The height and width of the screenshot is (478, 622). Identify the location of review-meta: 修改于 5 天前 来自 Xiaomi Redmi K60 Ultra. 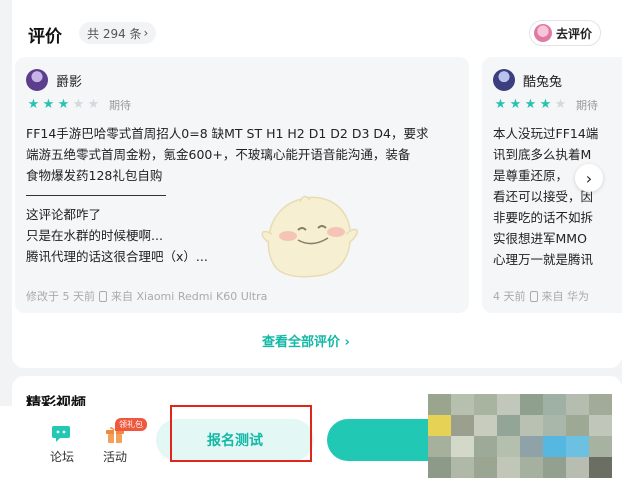
(146, 296).